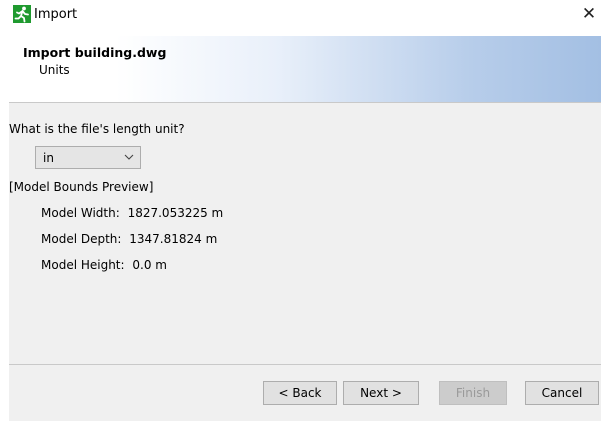 Image resolution: width=608 pixels, height=421 pixels. I want to click on model-height-label: Model Height:, so click(83, 265).